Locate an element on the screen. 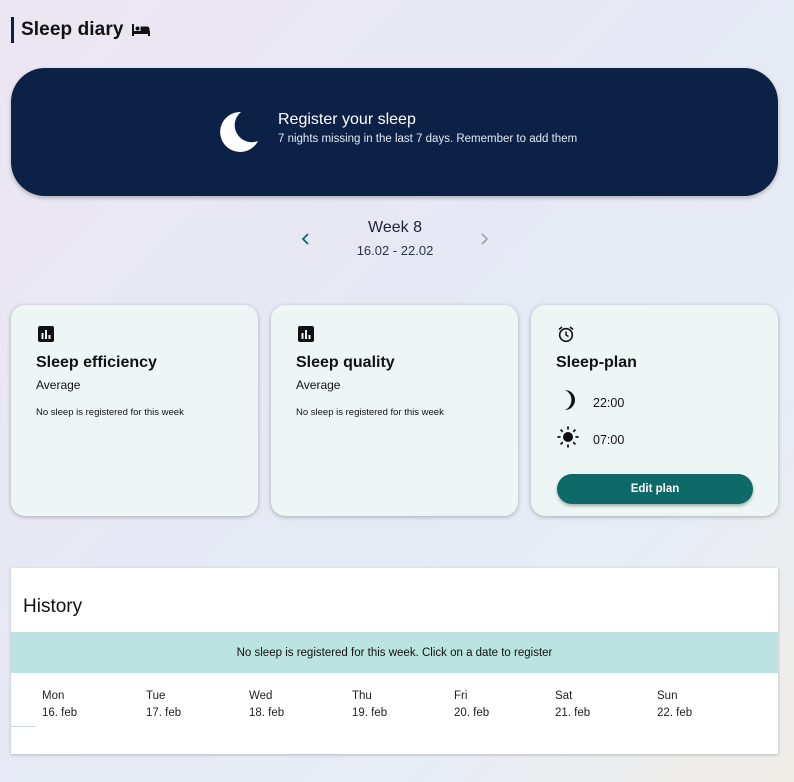 Image resolution: width=794 pixels, height=782 pixels. day-date: 17. feb is located at coordinates (164, 713).